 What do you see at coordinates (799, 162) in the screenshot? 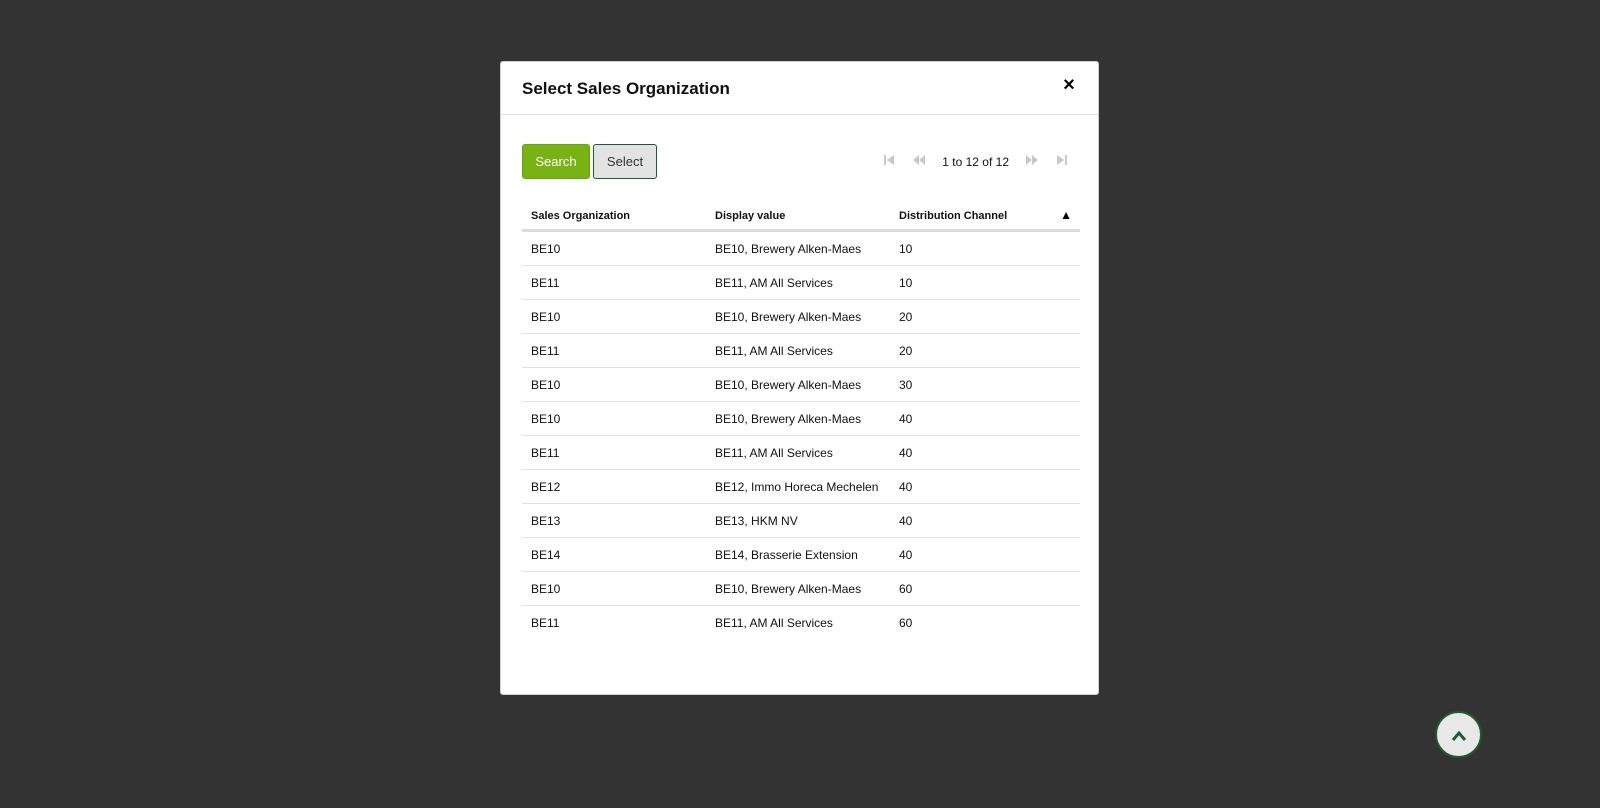
I see `dialog-toolbar: Search Select 1 to 12 of 12` at bounding box center [799, 162].